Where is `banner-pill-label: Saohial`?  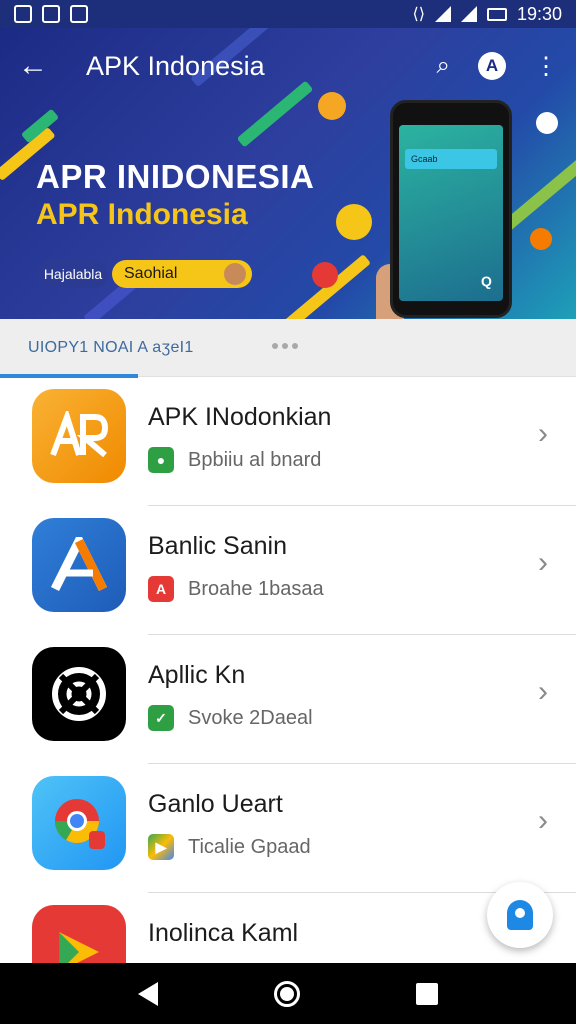 banner-pill-label: Saohial is located at coordinates (151, 273).